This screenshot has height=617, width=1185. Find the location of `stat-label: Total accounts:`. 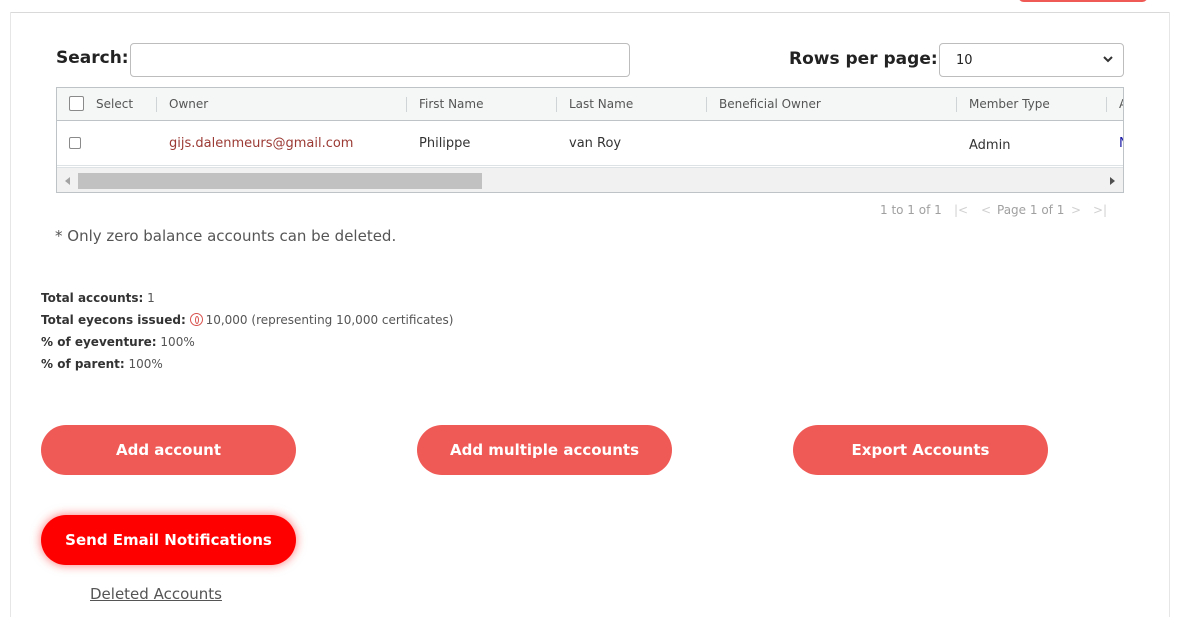

stat-label: Total accounts: is located at coordinates (92, 298).